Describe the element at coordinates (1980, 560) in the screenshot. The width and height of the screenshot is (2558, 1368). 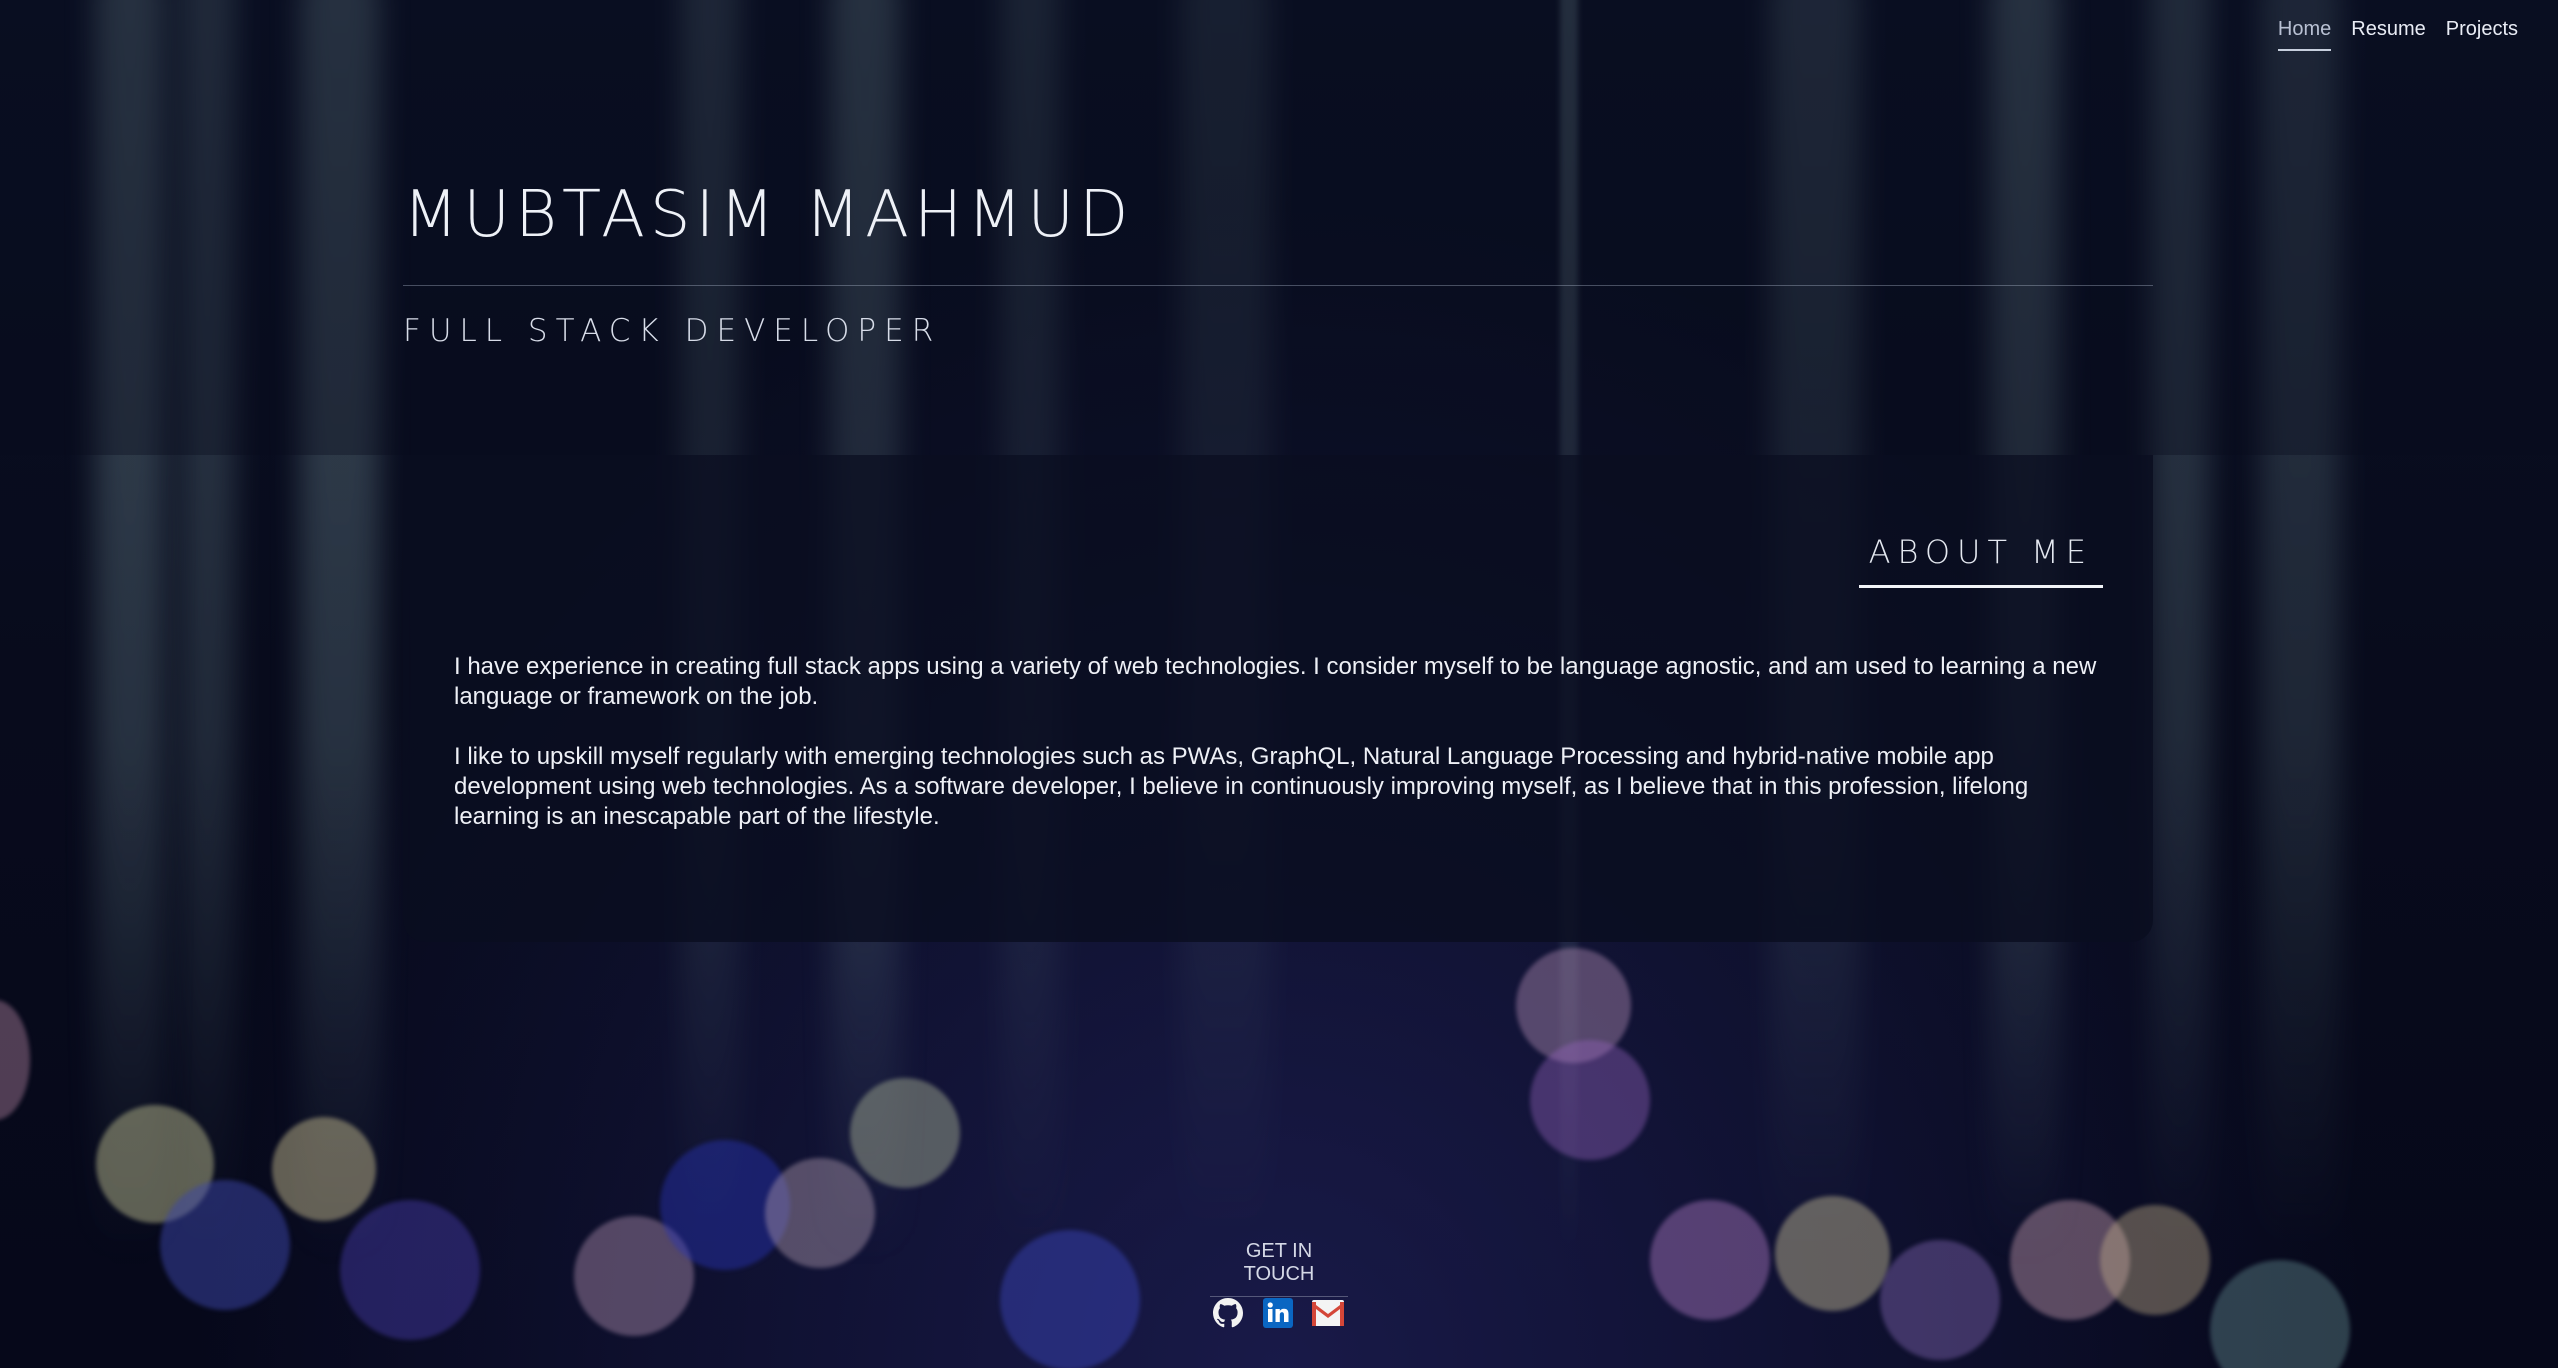
I see `about-heading: ABOUT ME` at that location.